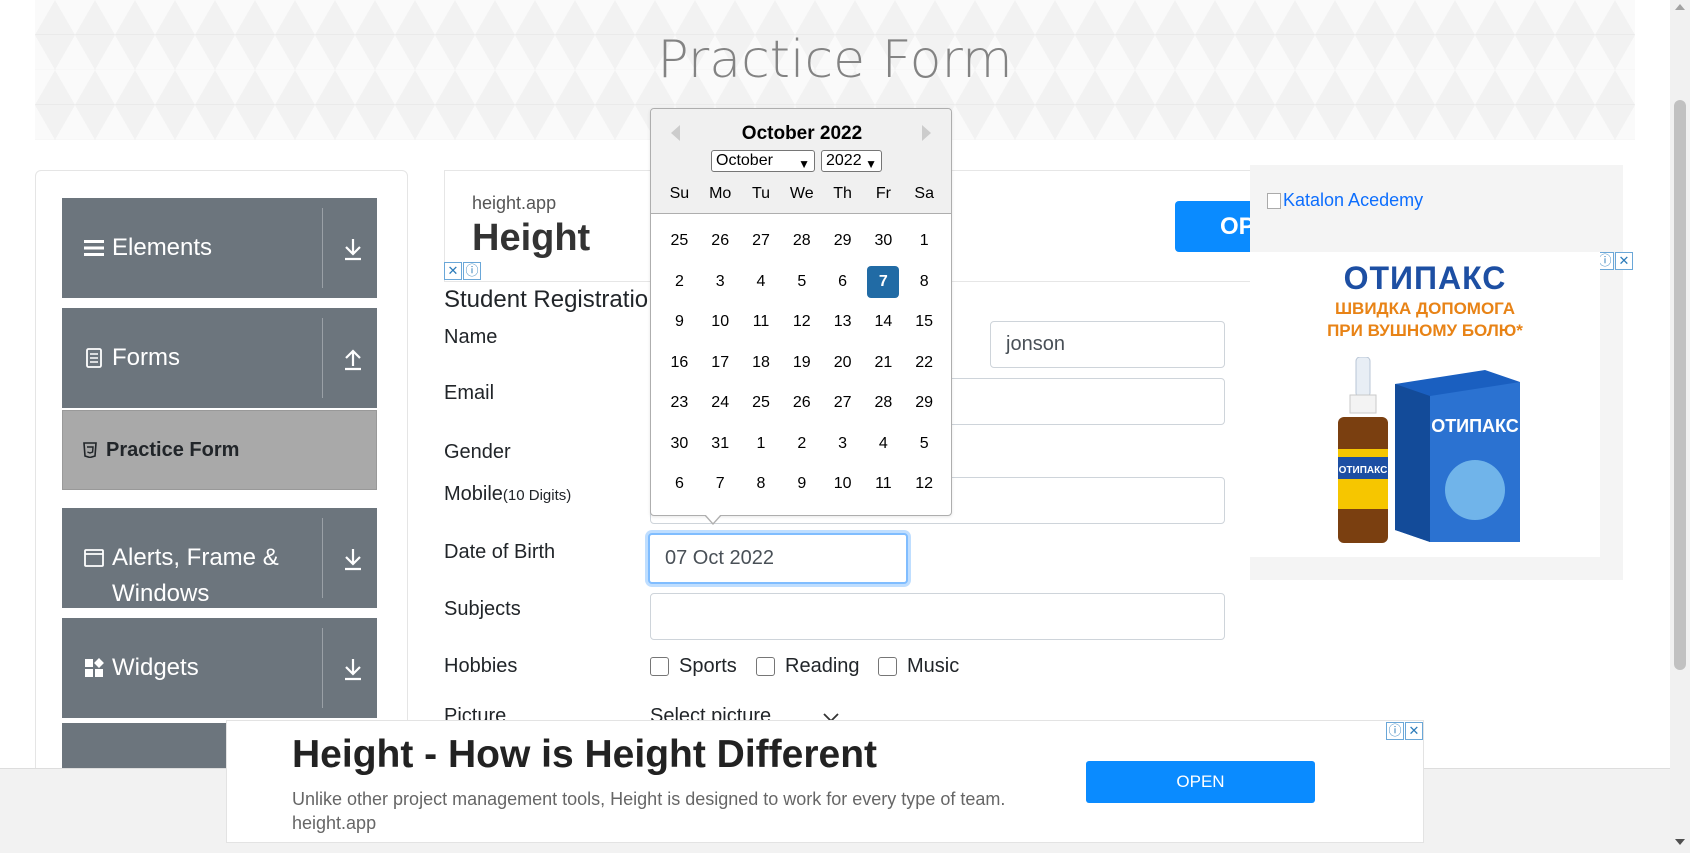  What do you see at coordinates (918, 666) in the screenshot?
I see `hobby-music-checkbox: Music` at bounding box center [918, 666].